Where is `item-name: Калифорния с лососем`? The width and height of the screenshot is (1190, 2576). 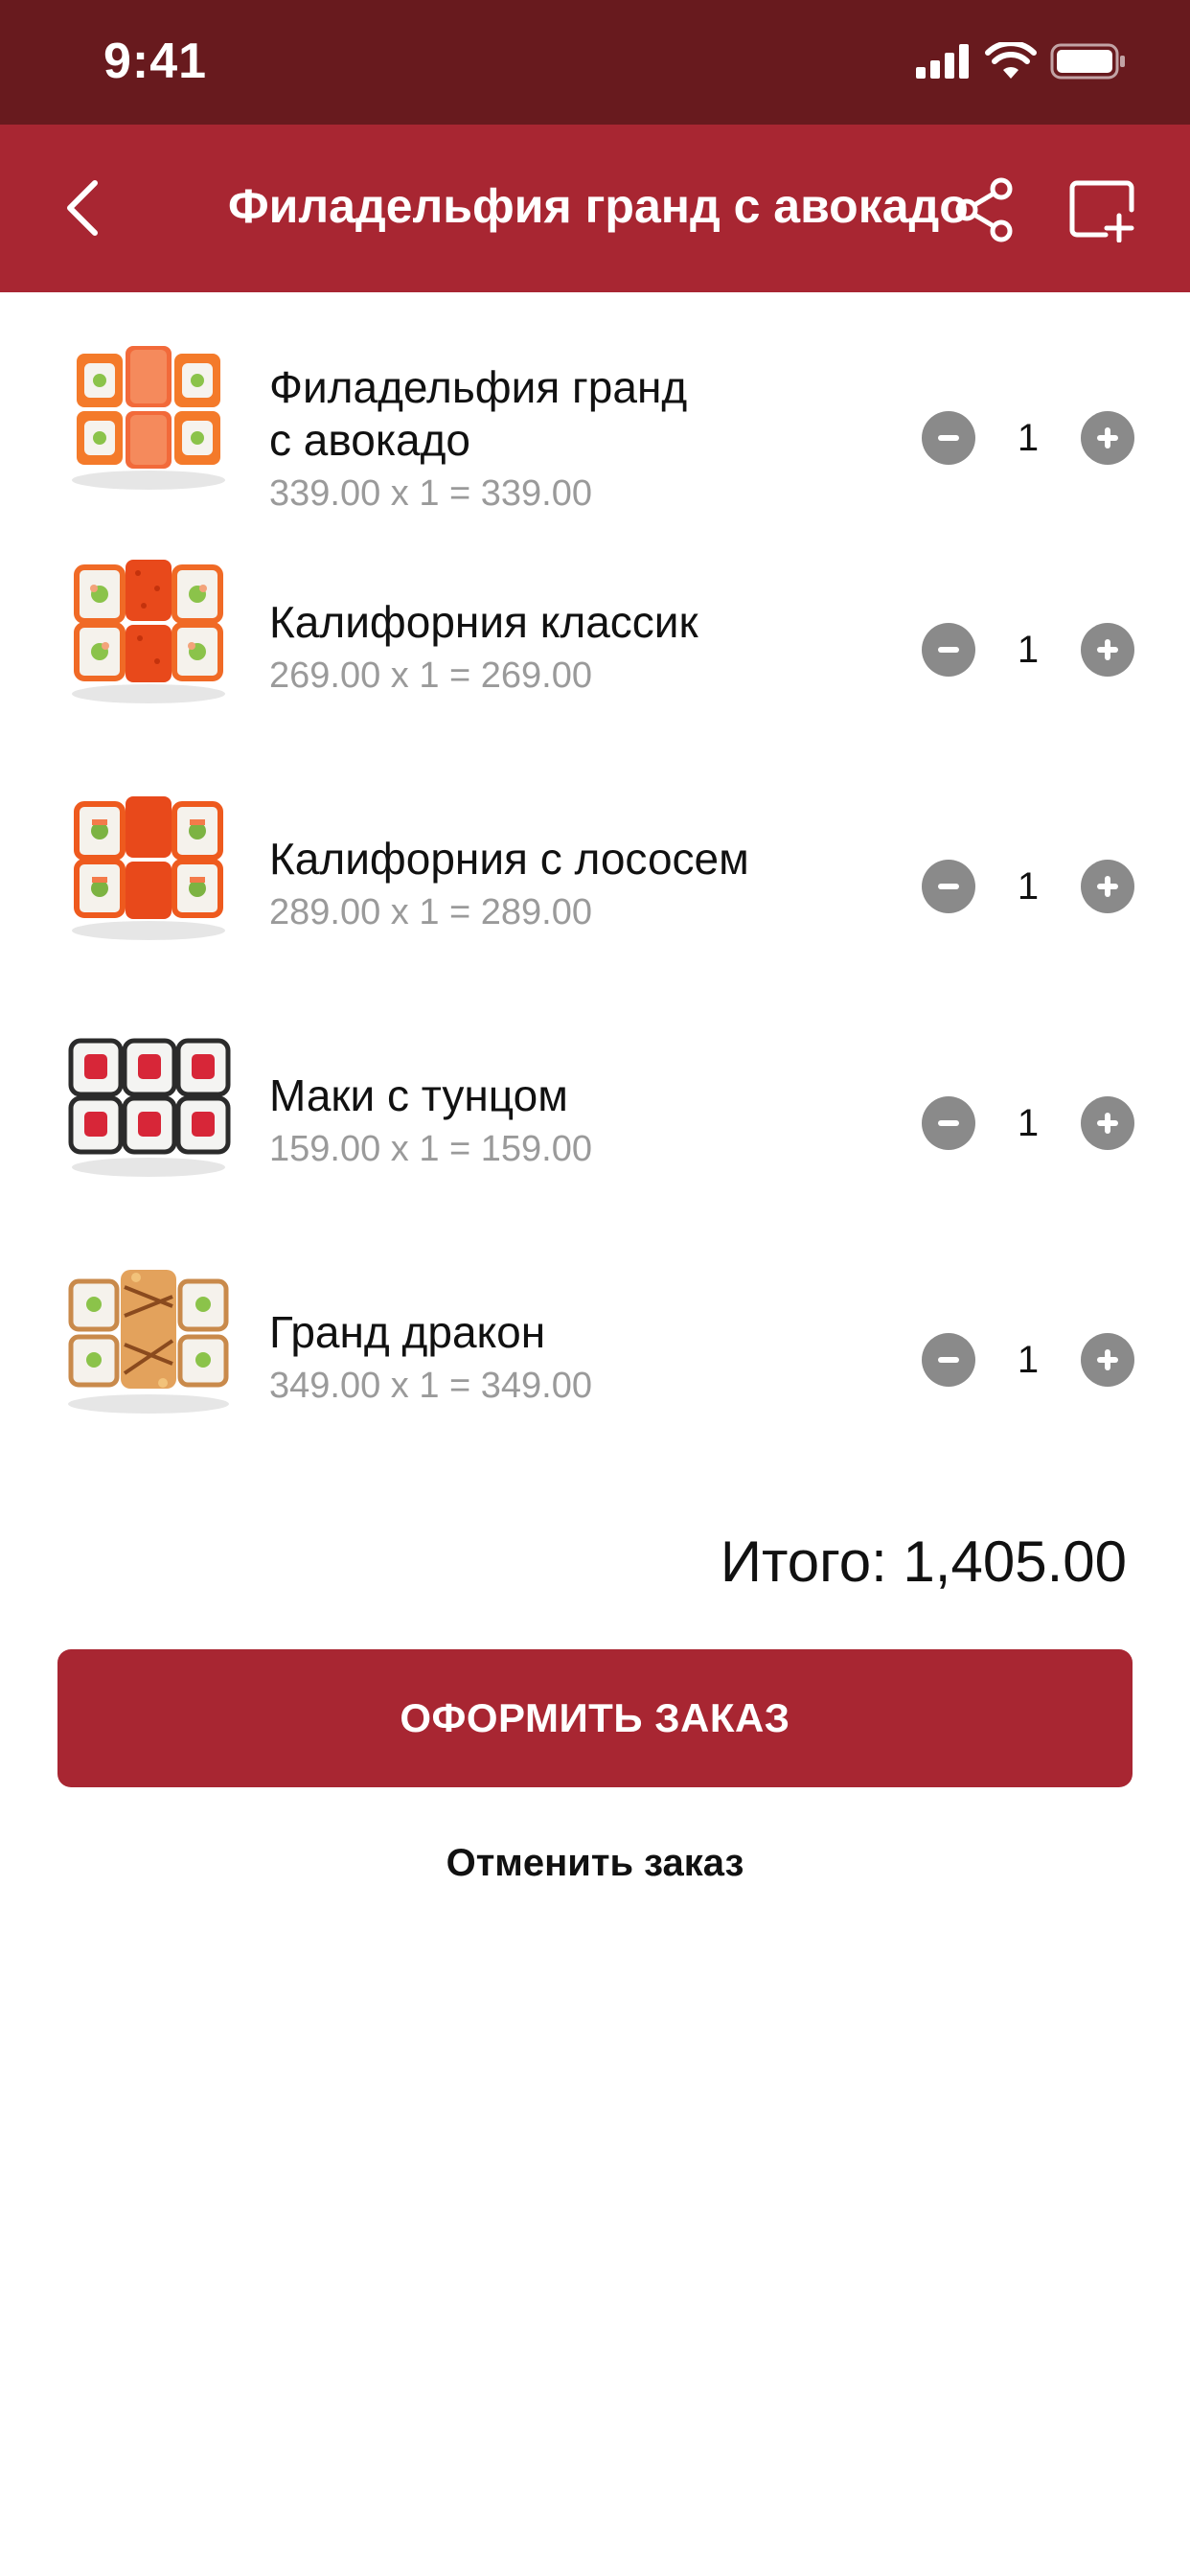
item-name: Калифорния с лососем is located at coordinates (509, 859).